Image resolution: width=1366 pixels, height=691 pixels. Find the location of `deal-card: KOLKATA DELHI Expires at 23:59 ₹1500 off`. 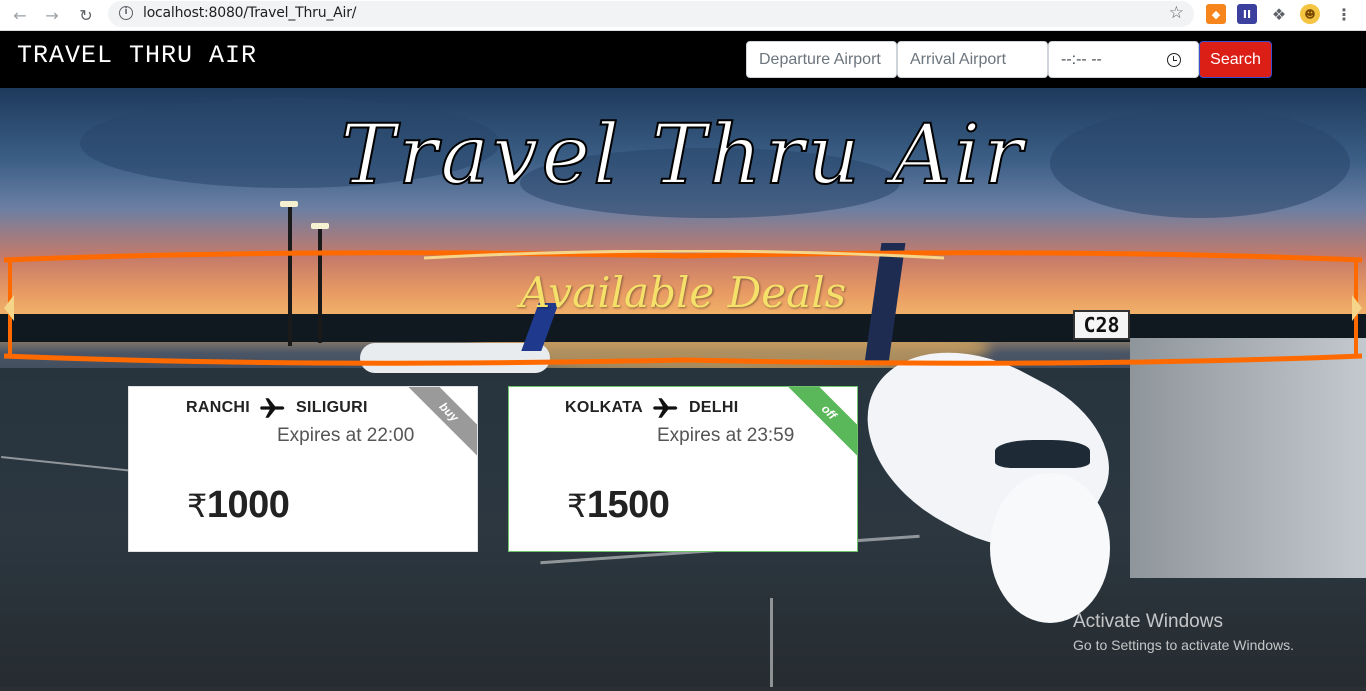

deal-card: KOLKATA DELHI Expires at 23:59 ₹1500 off is located at coordinates (683, 469).